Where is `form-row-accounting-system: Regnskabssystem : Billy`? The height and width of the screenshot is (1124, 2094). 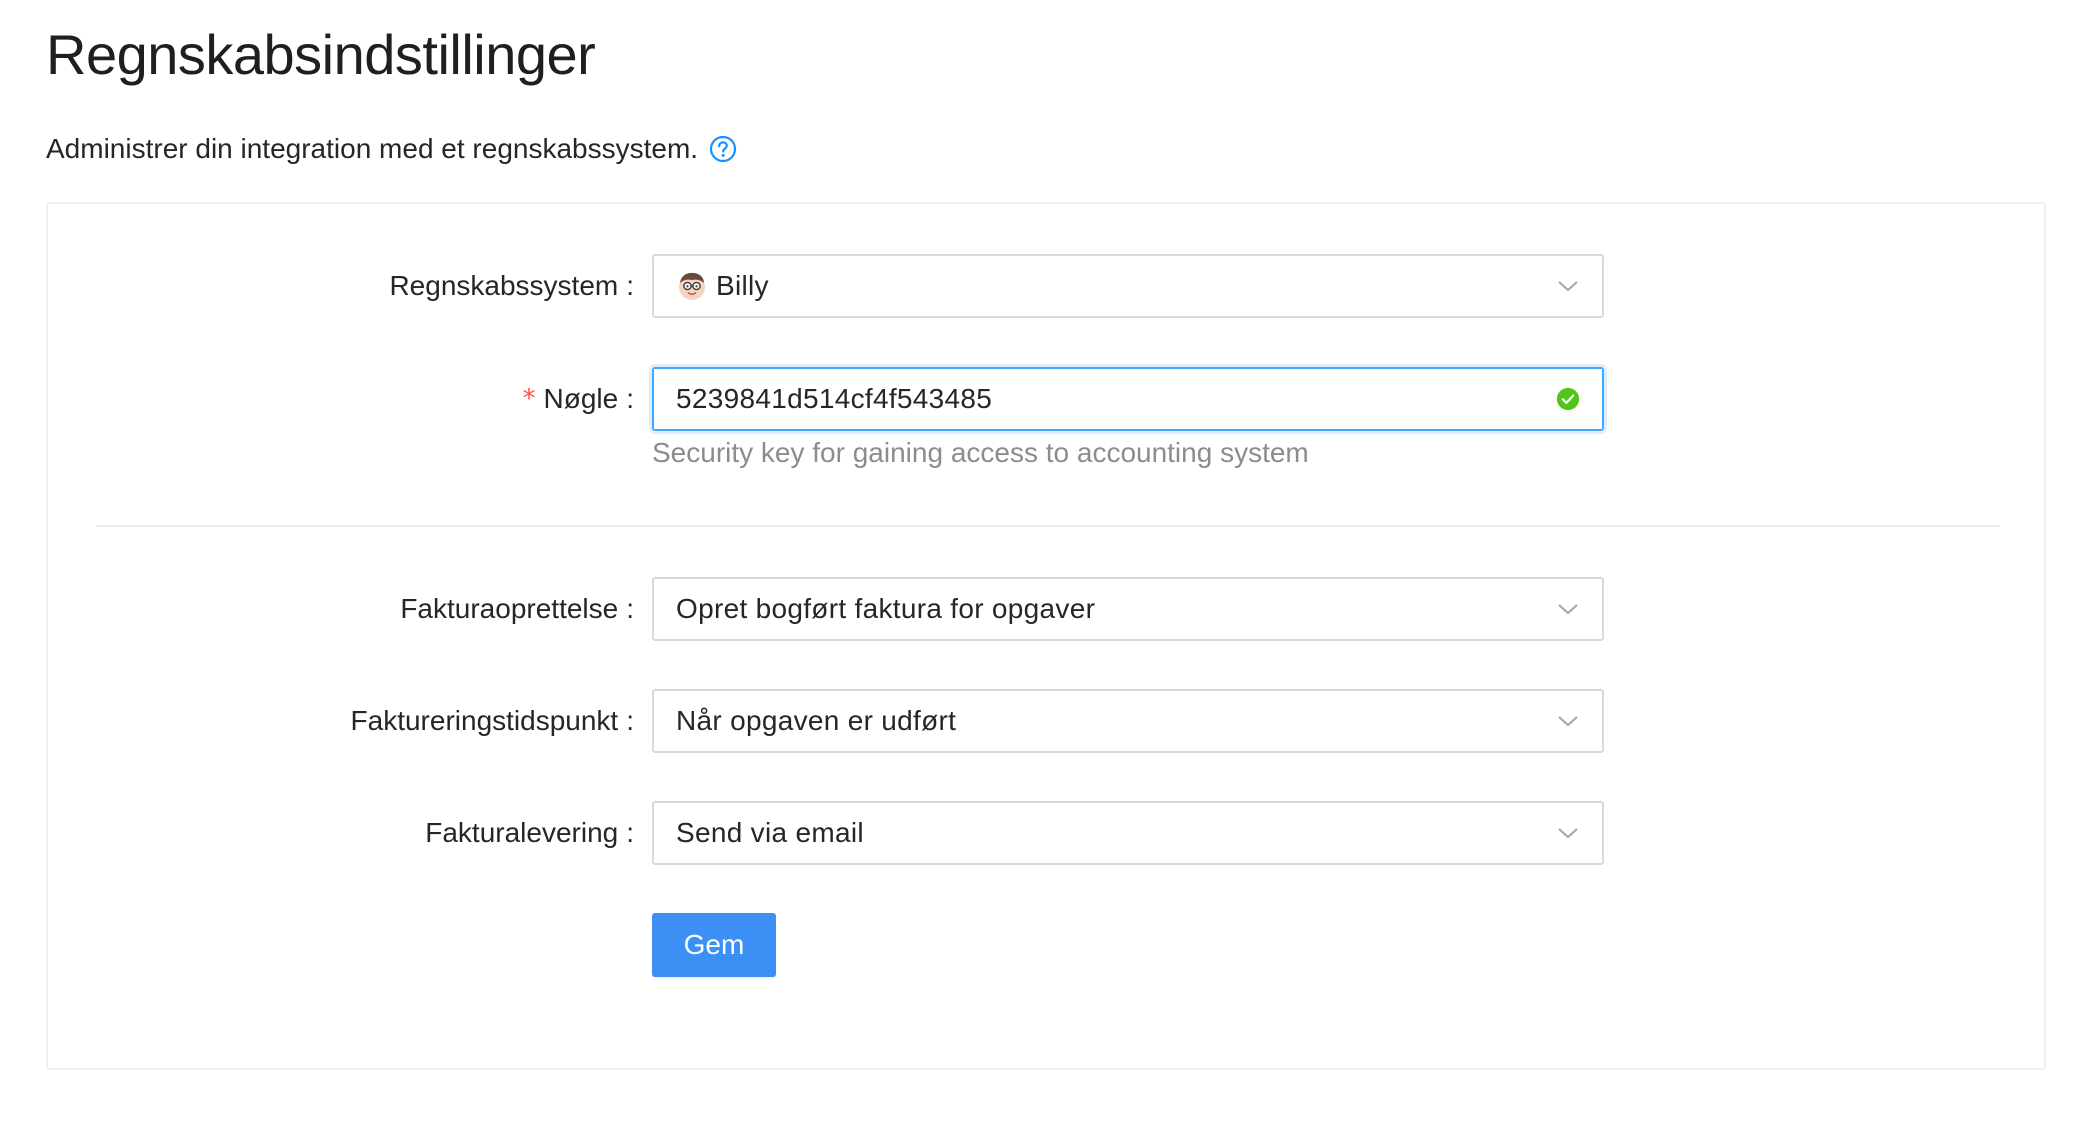
form-row-accounting-system: Regnskabssystem : Billy is located at coordinates (1046, 286).